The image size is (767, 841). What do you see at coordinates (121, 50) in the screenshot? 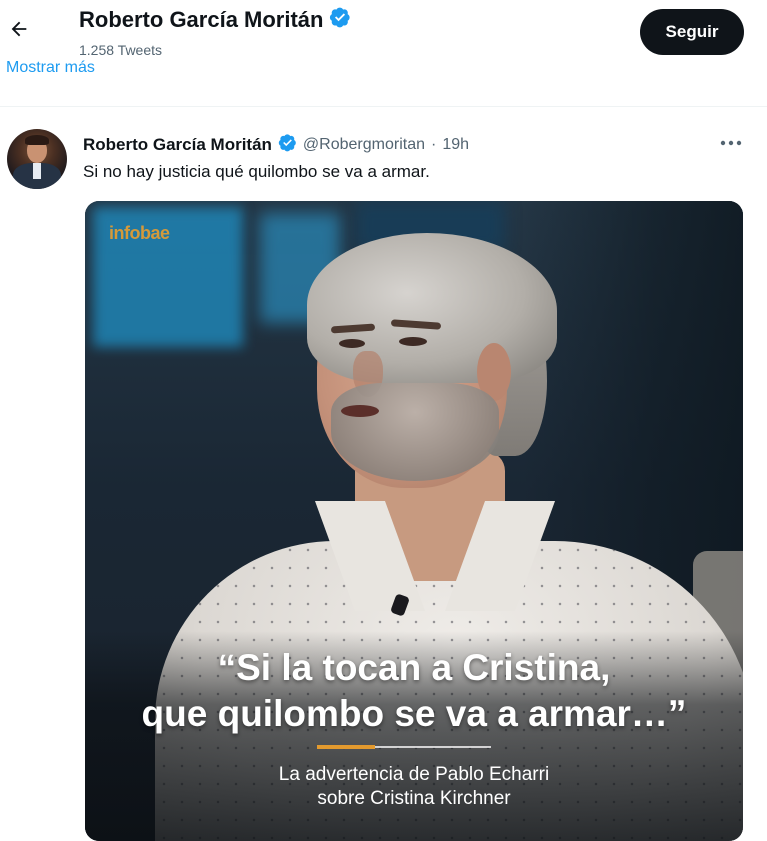
I see `tweet-count: 1.258 Tweets` at bounding box center [121, 50].